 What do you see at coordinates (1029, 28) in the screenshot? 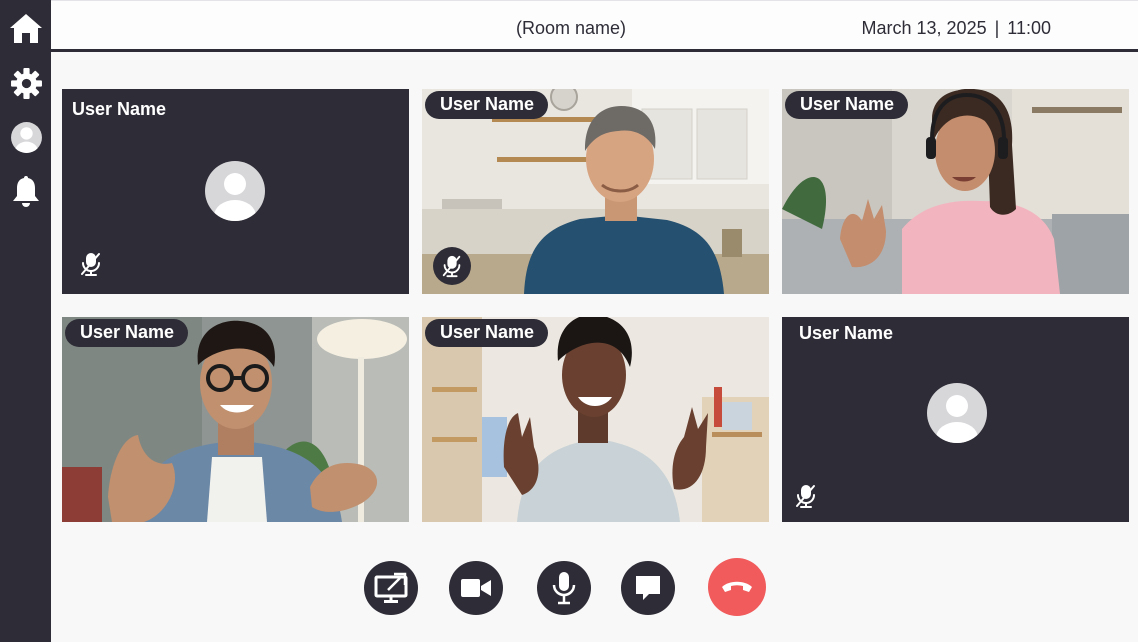
I see `time: 11:00` at bounding box center [1029, 28].